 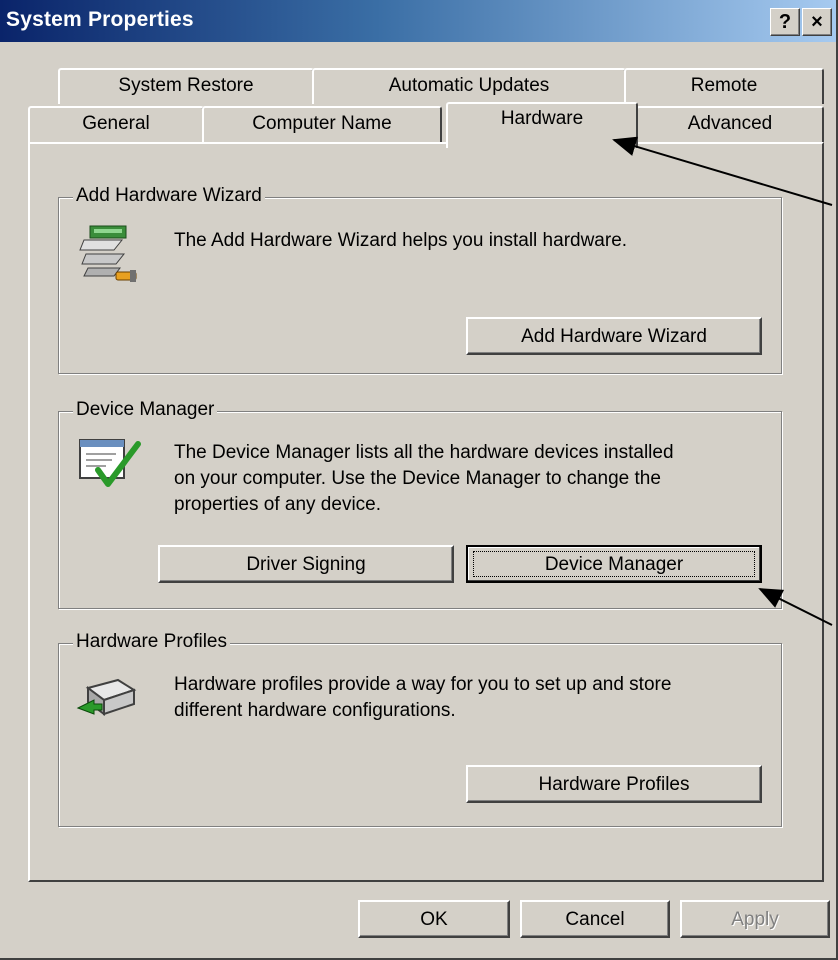 I want to click on apply-button-label: Apply, so click(x=755, y=919).